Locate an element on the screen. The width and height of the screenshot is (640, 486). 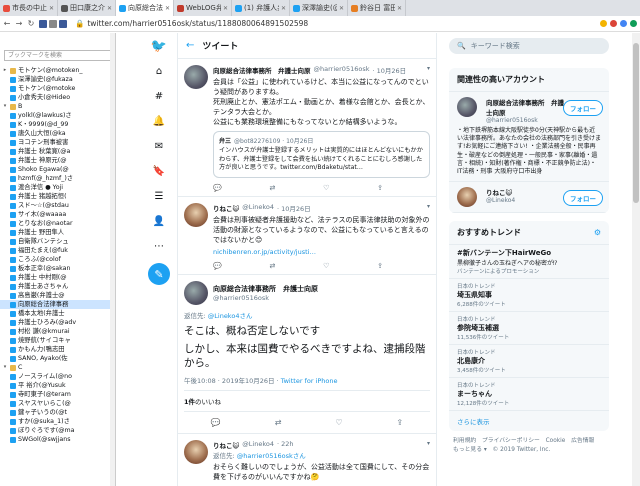
bookmark-item: スド～☆(@stdau is located at coordinates (57, 205).